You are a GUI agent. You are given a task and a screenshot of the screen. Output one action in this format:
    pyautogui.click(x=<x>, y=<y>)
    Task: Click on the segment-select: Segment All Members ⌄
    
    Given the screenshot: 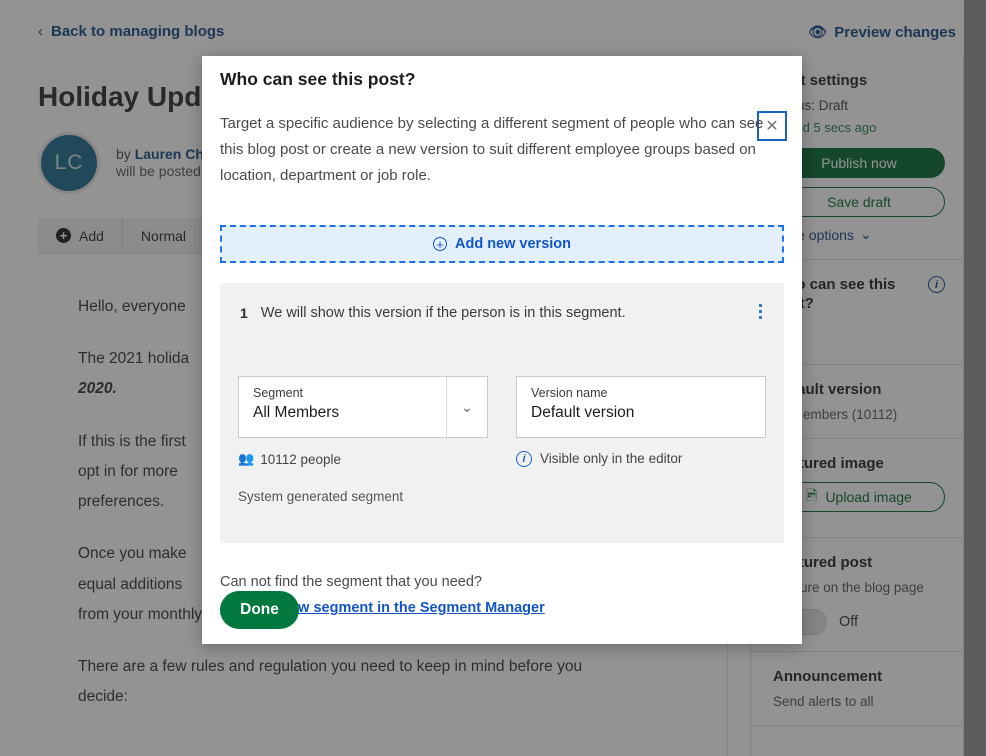 What is the action you would take?
    pyautogui.click(x=363, y=407)
    